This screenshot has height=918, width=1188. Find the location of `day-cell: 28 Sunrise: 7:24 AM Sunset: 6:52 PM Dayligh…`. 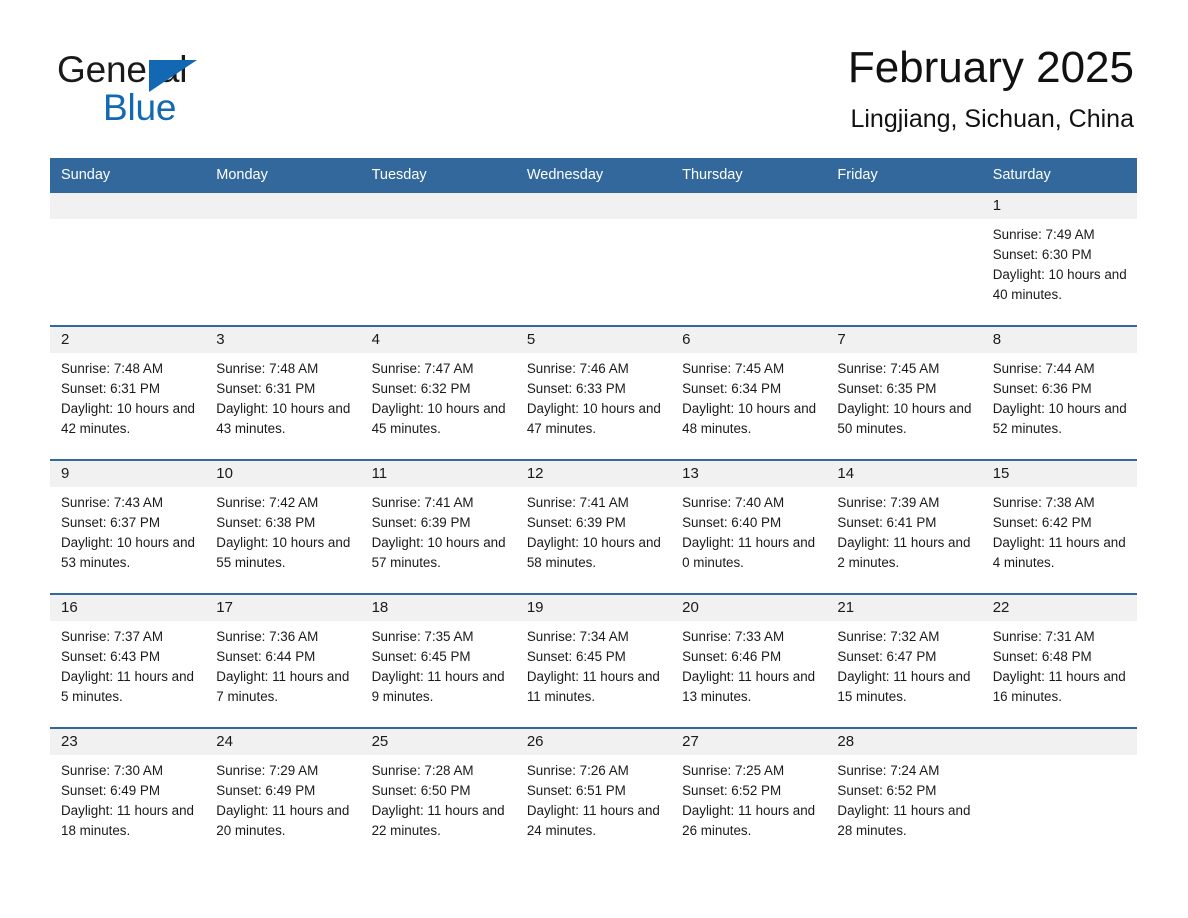

day-cell: 28 Sunrise: 7:24 AM Sunset: 6:52 PM Dayligh… is located at coordinates (904, 794).